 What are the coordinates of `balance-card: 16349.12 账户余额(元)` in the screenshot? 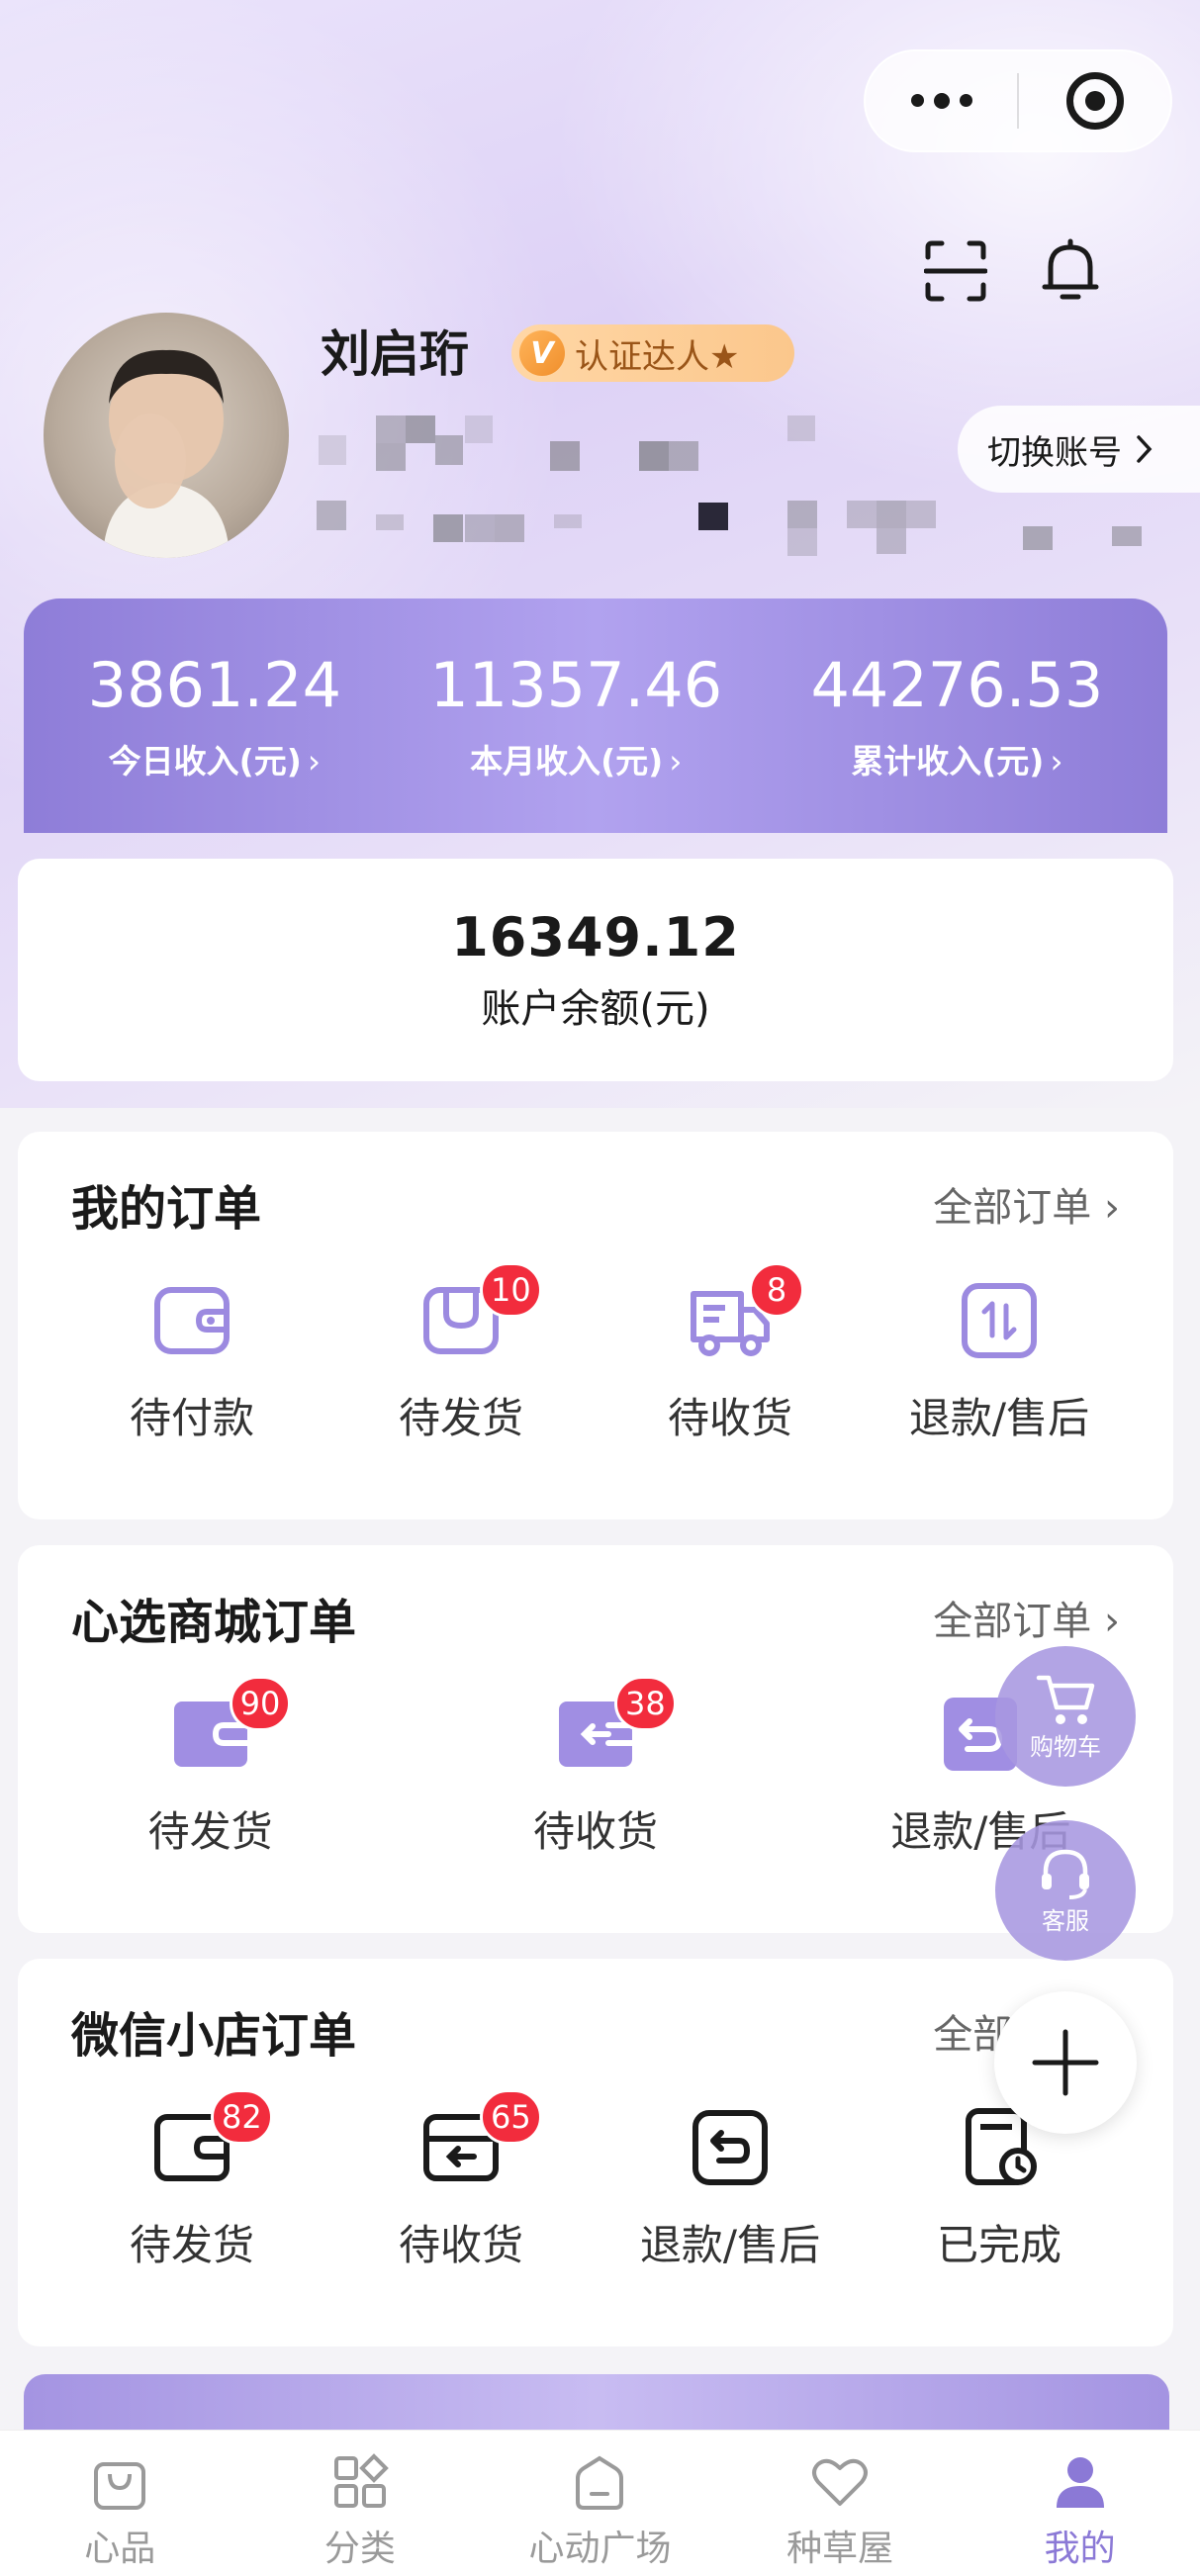 It's located at (595, 970).